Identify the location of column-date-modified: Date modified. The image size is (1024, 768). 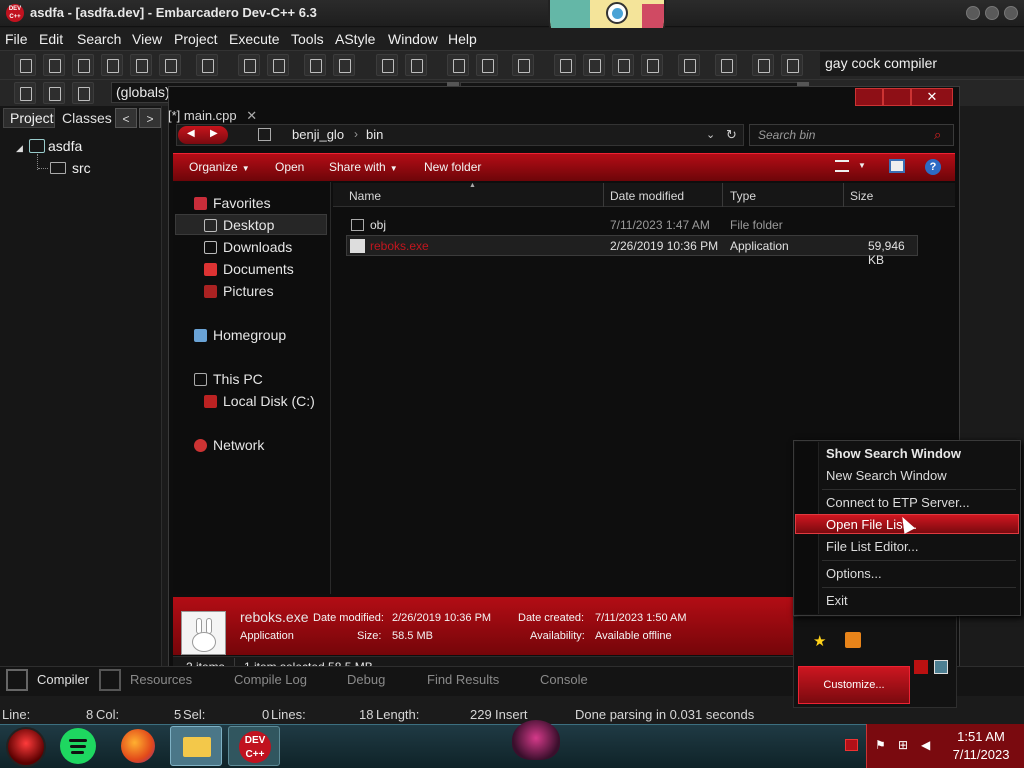
(647, 196).